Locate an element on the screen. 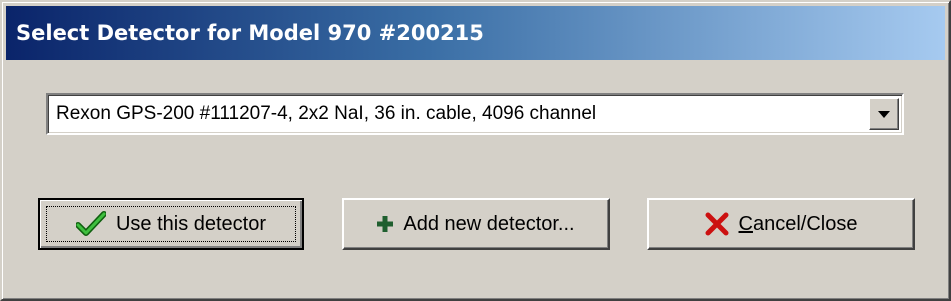 Image resolution: width=951 pixels, height=301 pixels. plus-icon is located at coordinates (385, 224).